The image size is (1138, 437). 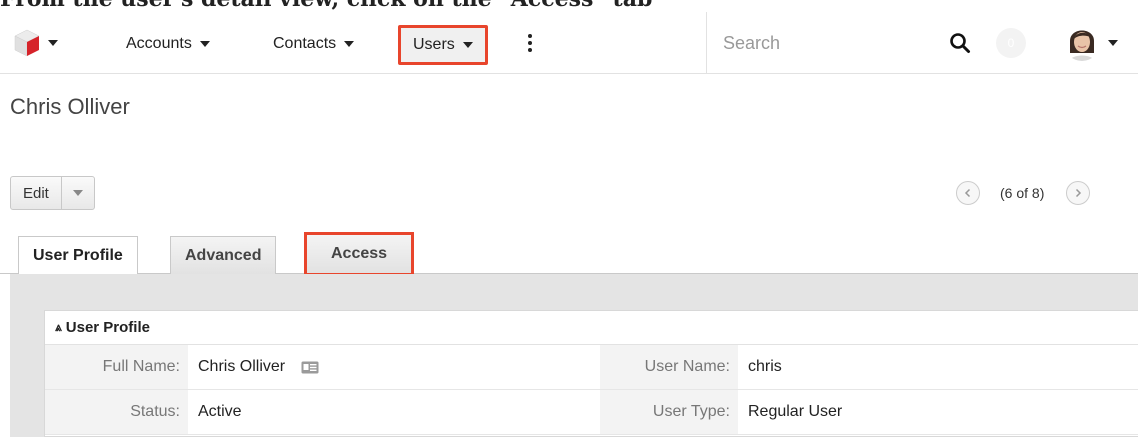 I want to click on app-logo-menu, so click(x=39, y=43).